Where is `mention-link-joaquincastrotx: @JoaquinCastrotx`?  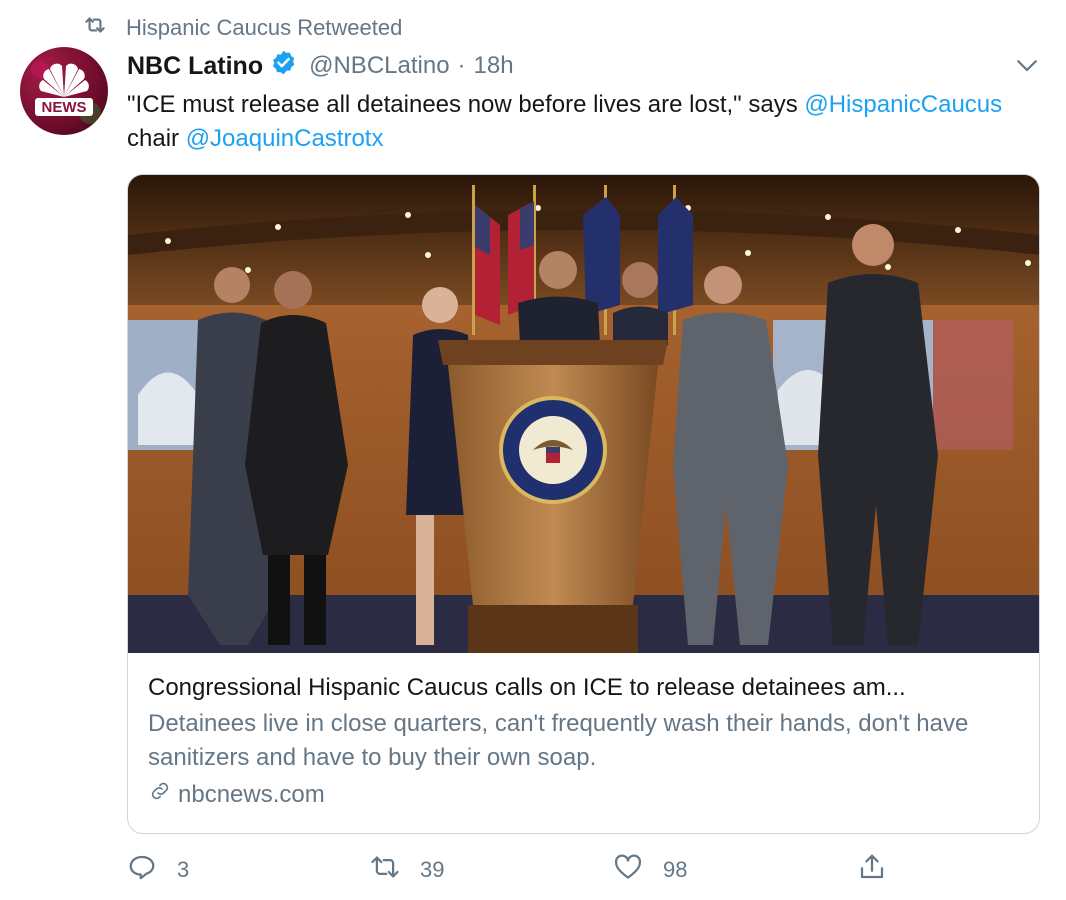
mention-link-joaquincastrotx: @JoaquinCastrotx is located at coordinates (285, 138).